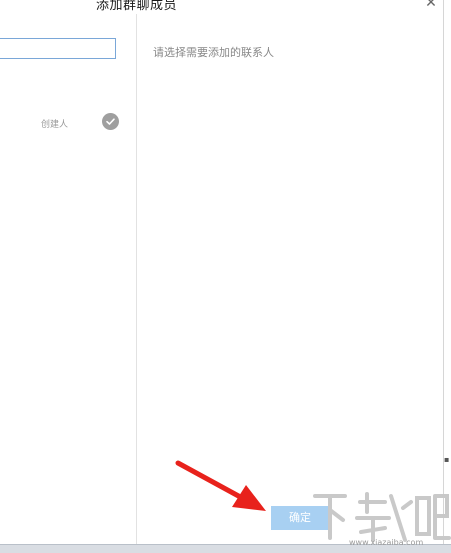 The image size is (451, 553). I want to click on search-input, so click(58, 48).